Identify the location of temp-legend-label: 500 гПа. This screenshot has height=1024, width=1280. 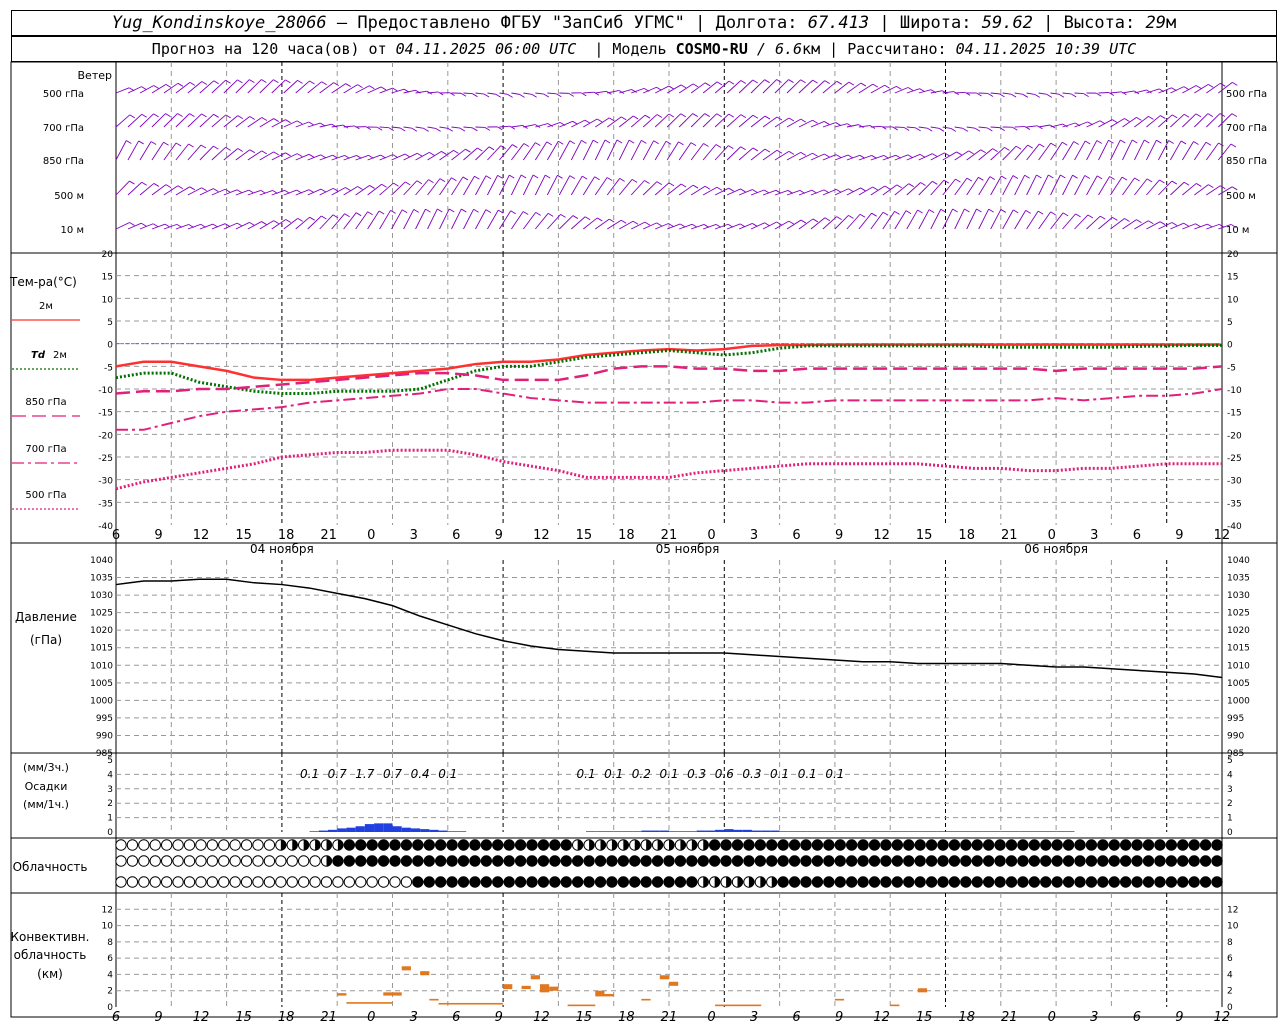
(45, 495).